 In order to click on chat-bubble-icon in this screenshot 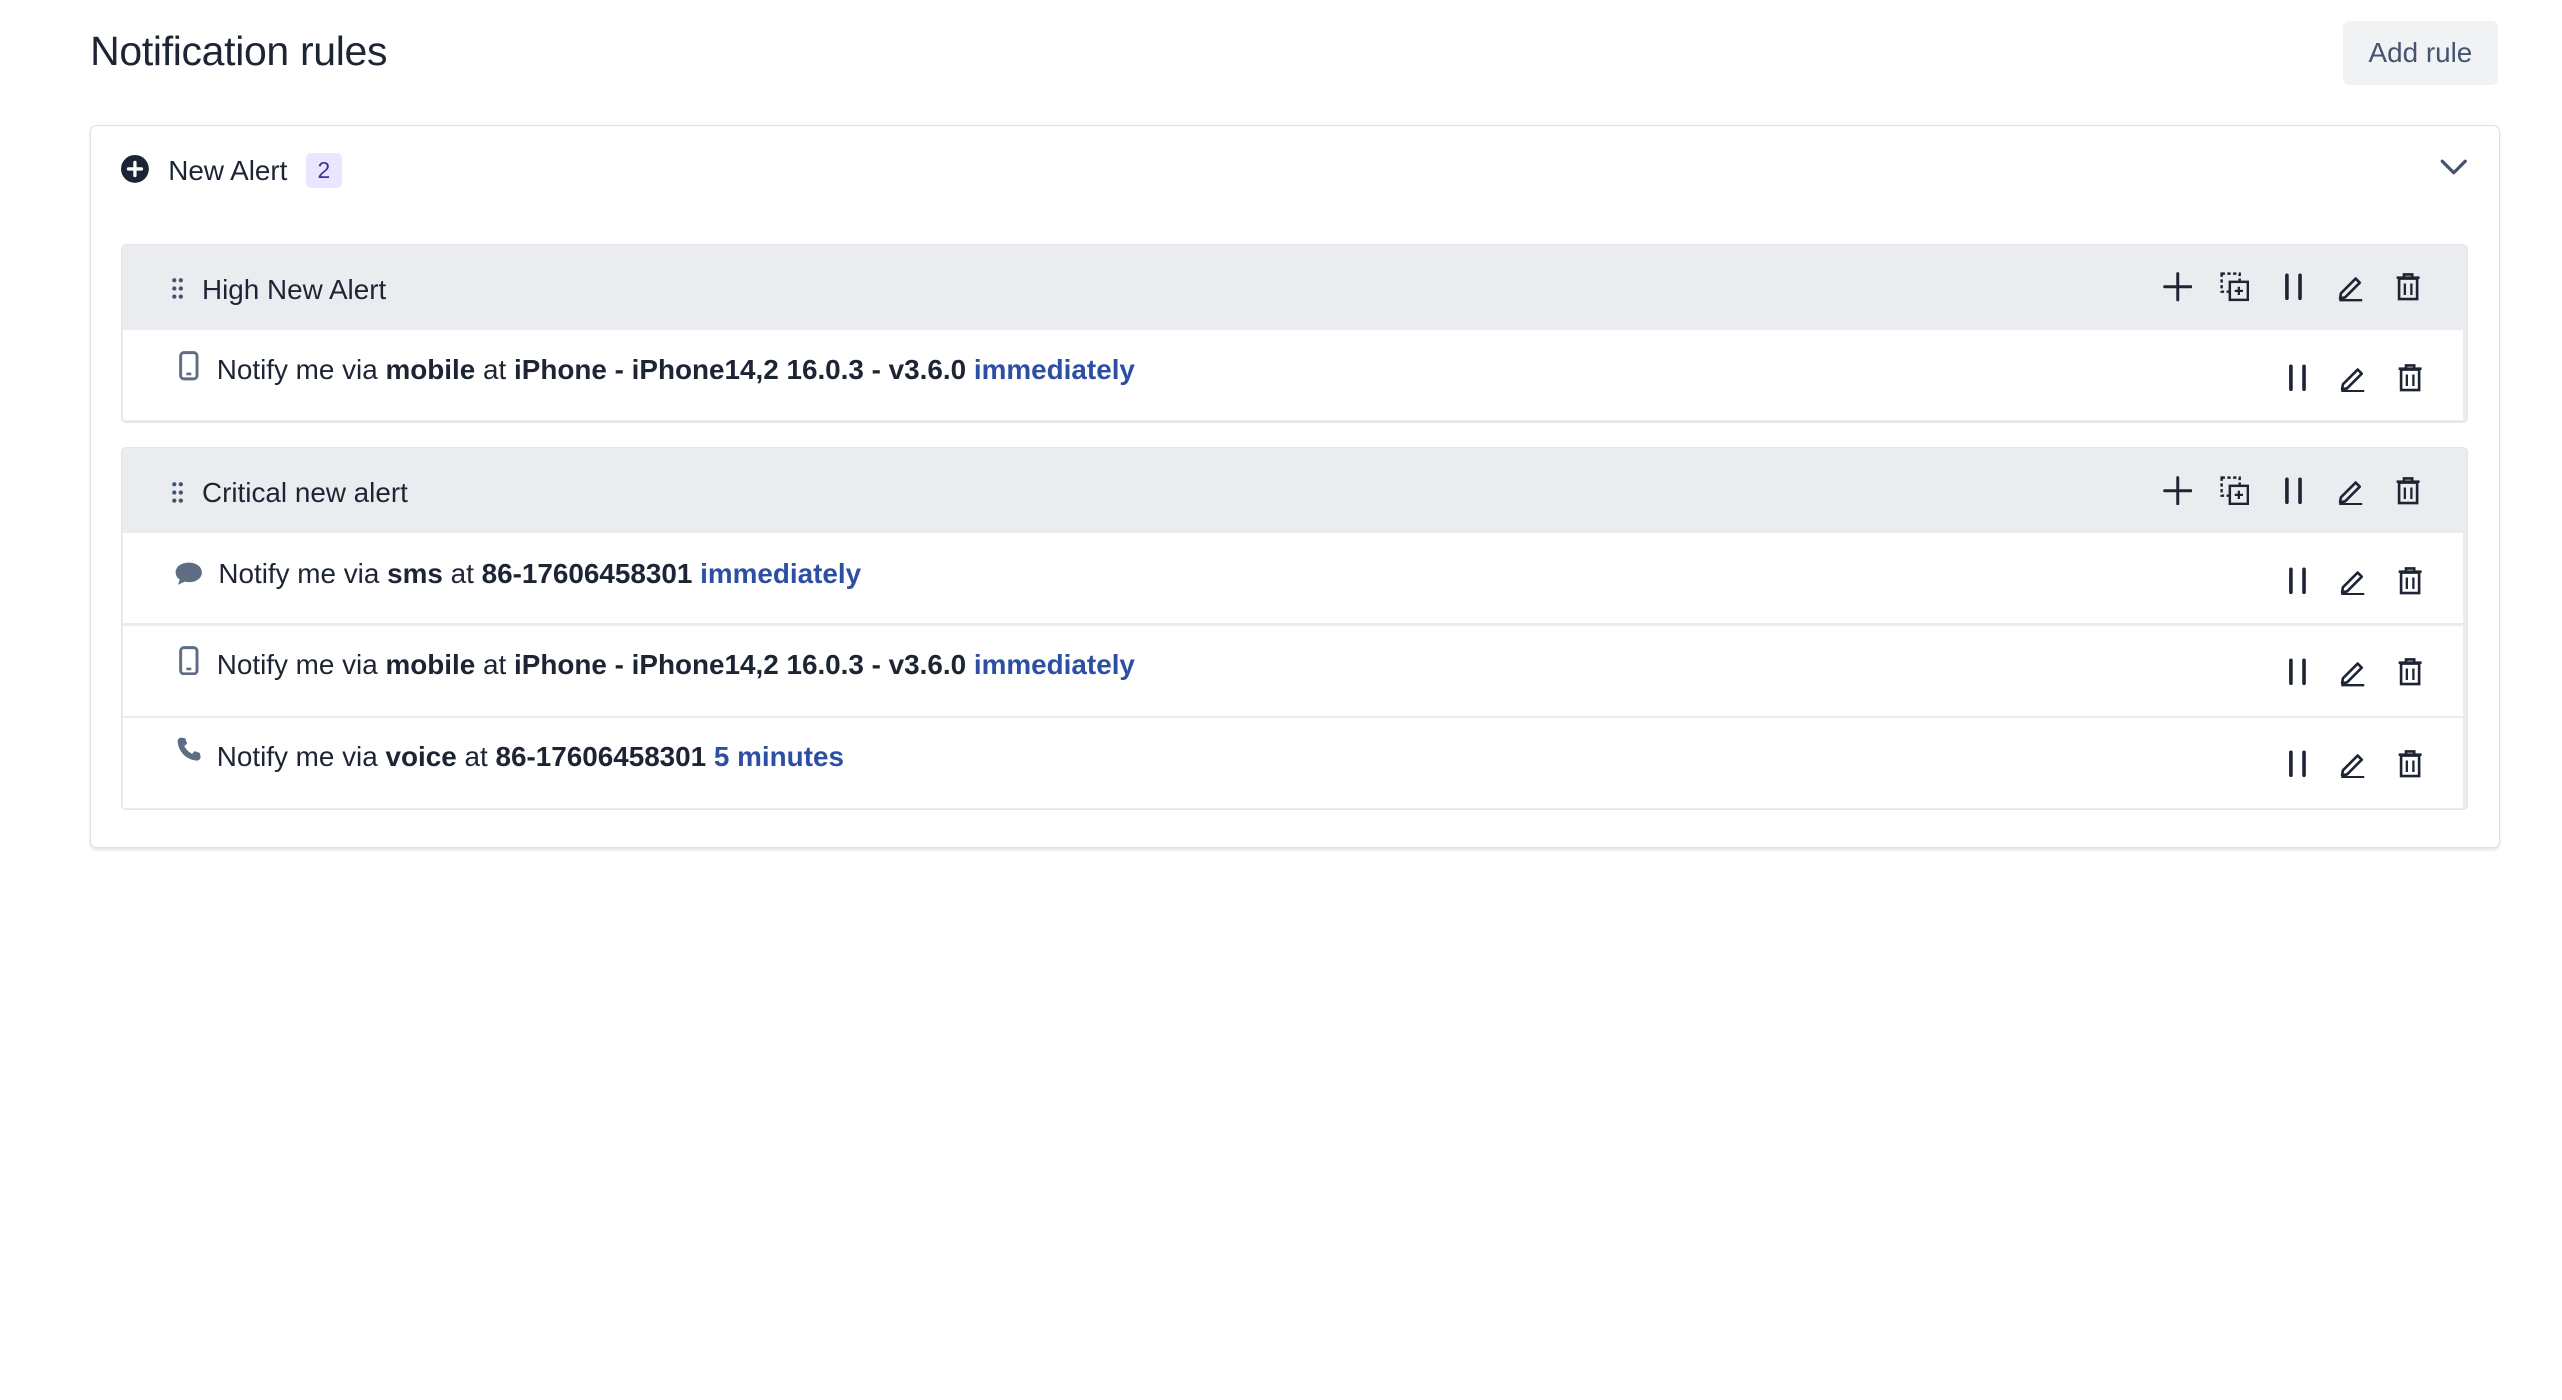, I will do `click(189, 574)`.